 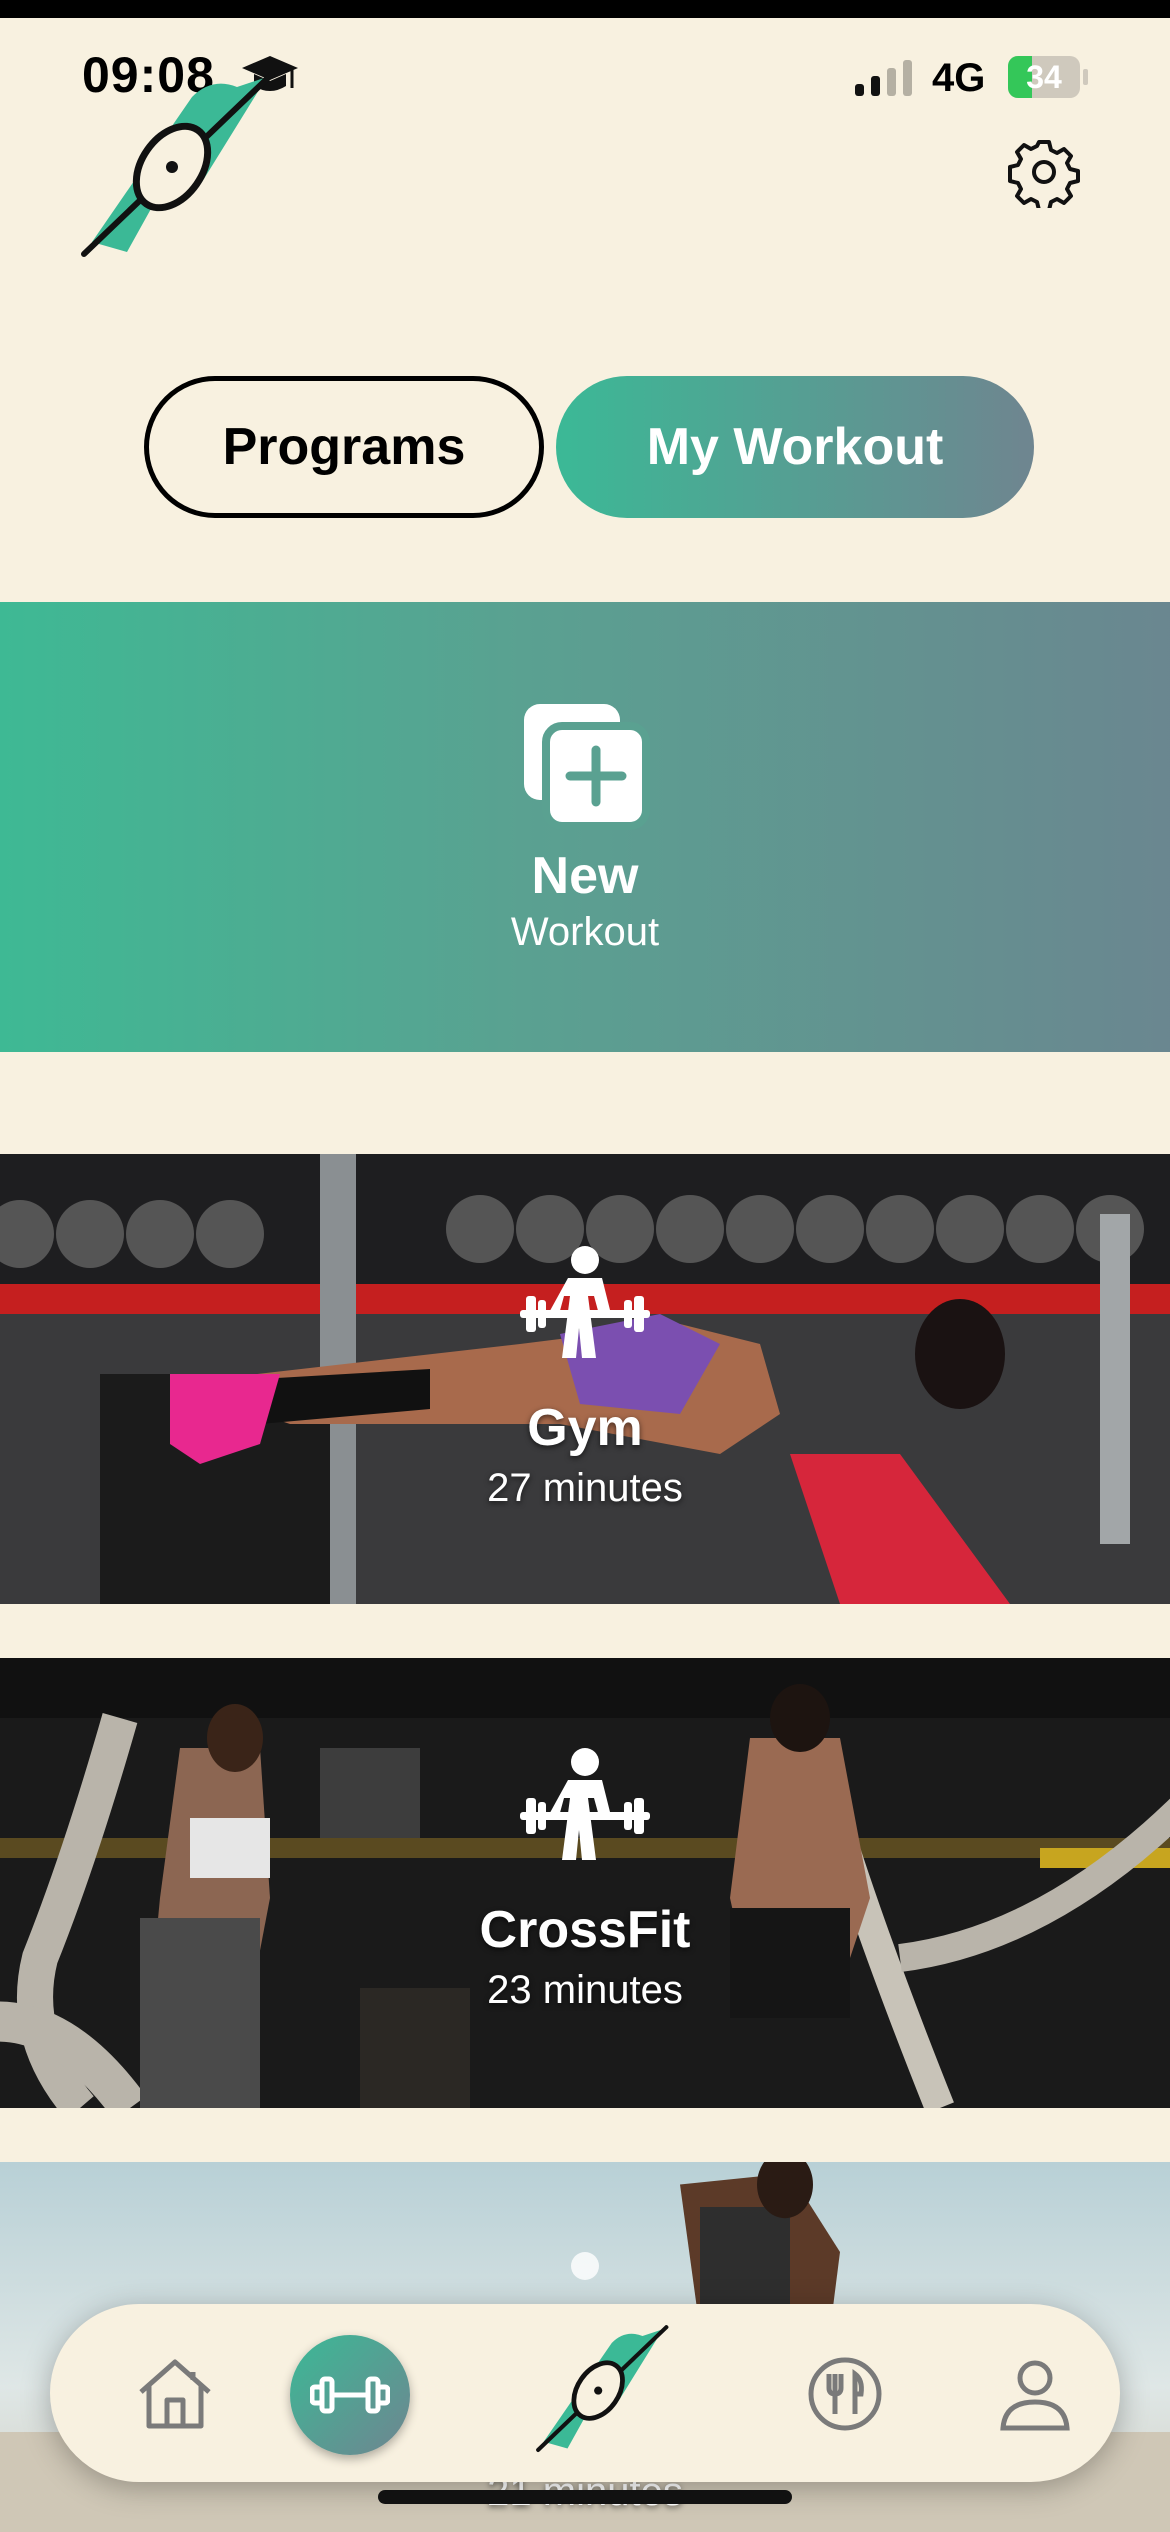 I want to click on gear-icon, so click(x=1044, y=172).